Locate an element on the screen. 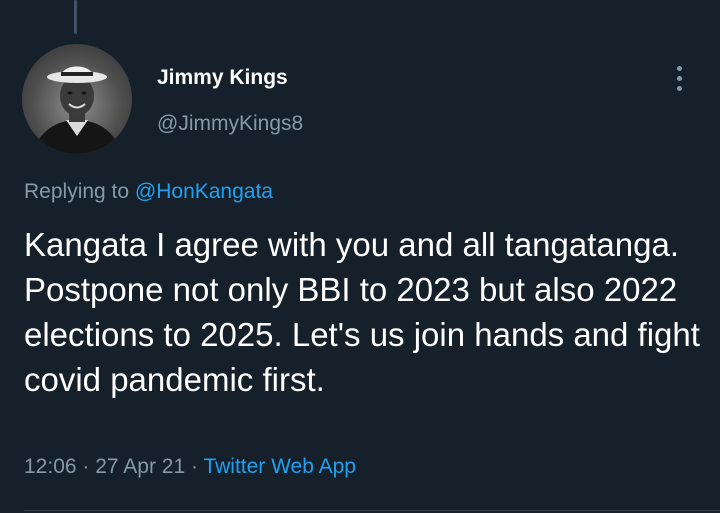  more-options-button is located at coordinates (680, 78).